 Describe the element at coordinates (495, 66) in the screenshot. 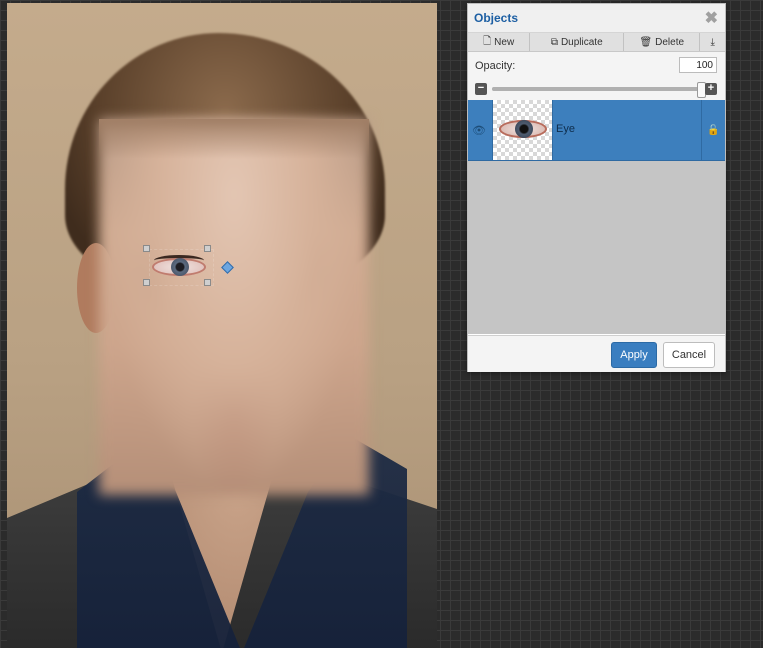

I see `opacity-label: Opacity:` at that location.